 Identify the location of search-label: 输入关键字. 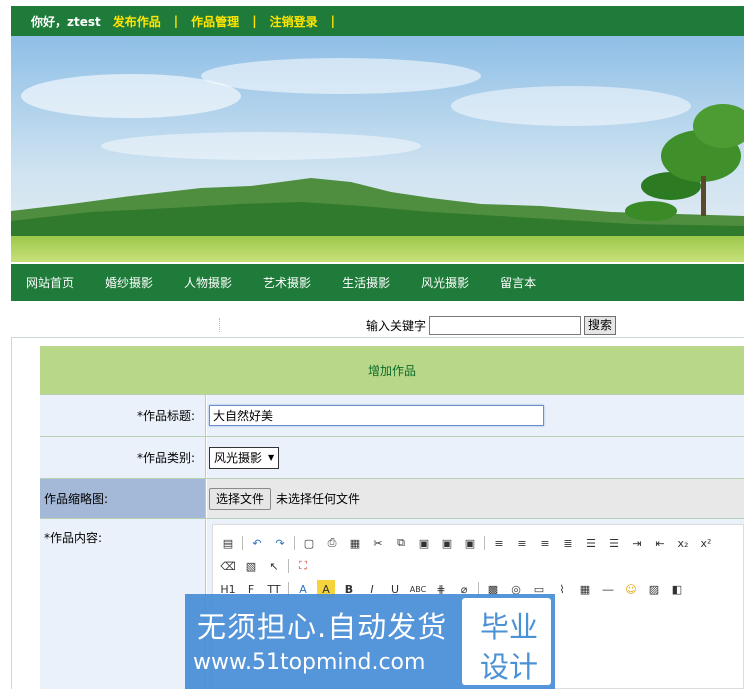
(396, 326).